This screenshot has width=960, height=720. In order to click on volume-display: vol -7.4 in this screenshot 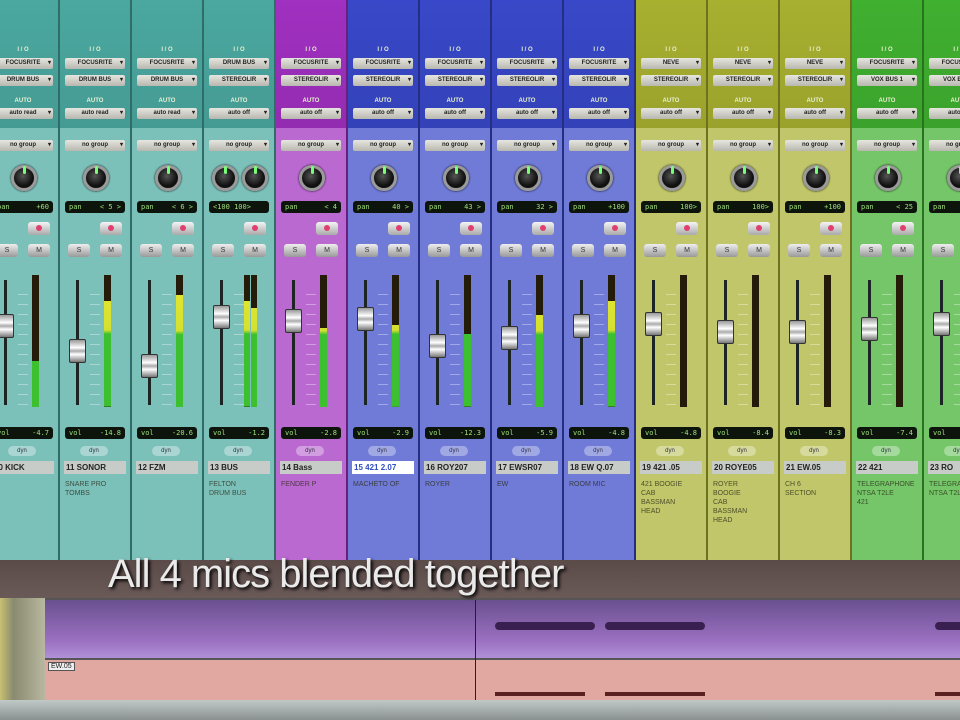, I will do `click(887, 433)`.